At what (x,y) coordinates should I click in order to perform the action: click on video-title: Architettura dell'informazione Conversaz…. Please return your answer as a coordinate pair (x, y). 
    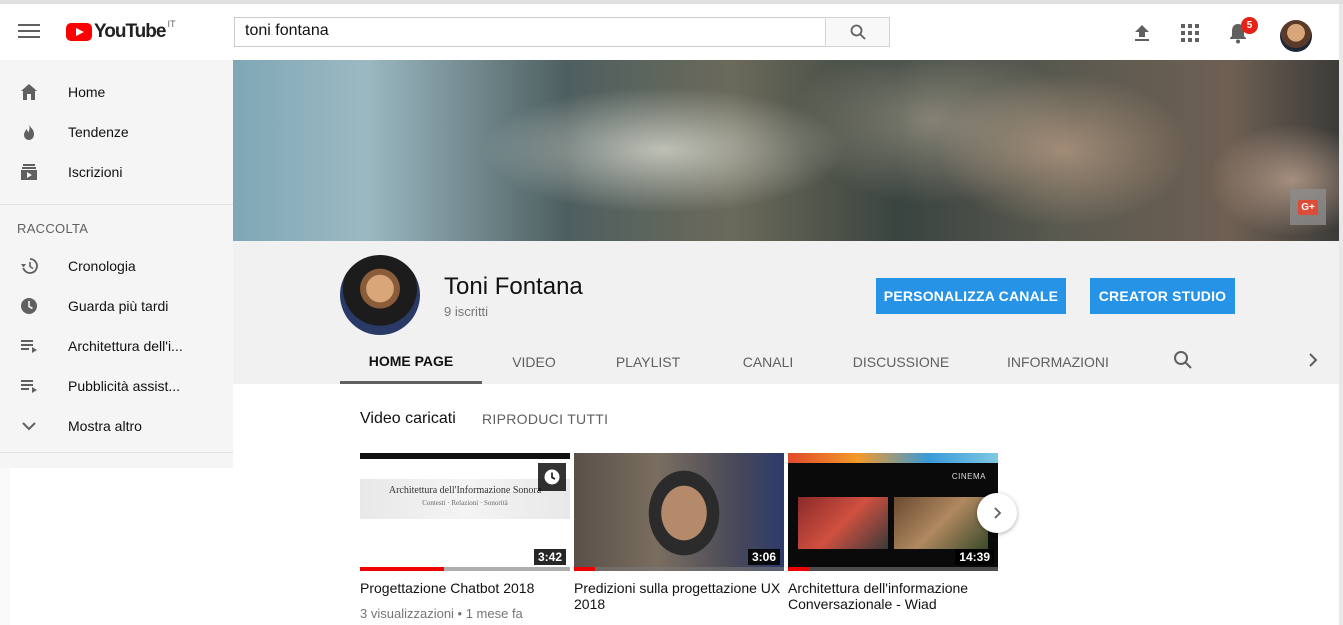
    Looking at the image, I should click on (893, 596).